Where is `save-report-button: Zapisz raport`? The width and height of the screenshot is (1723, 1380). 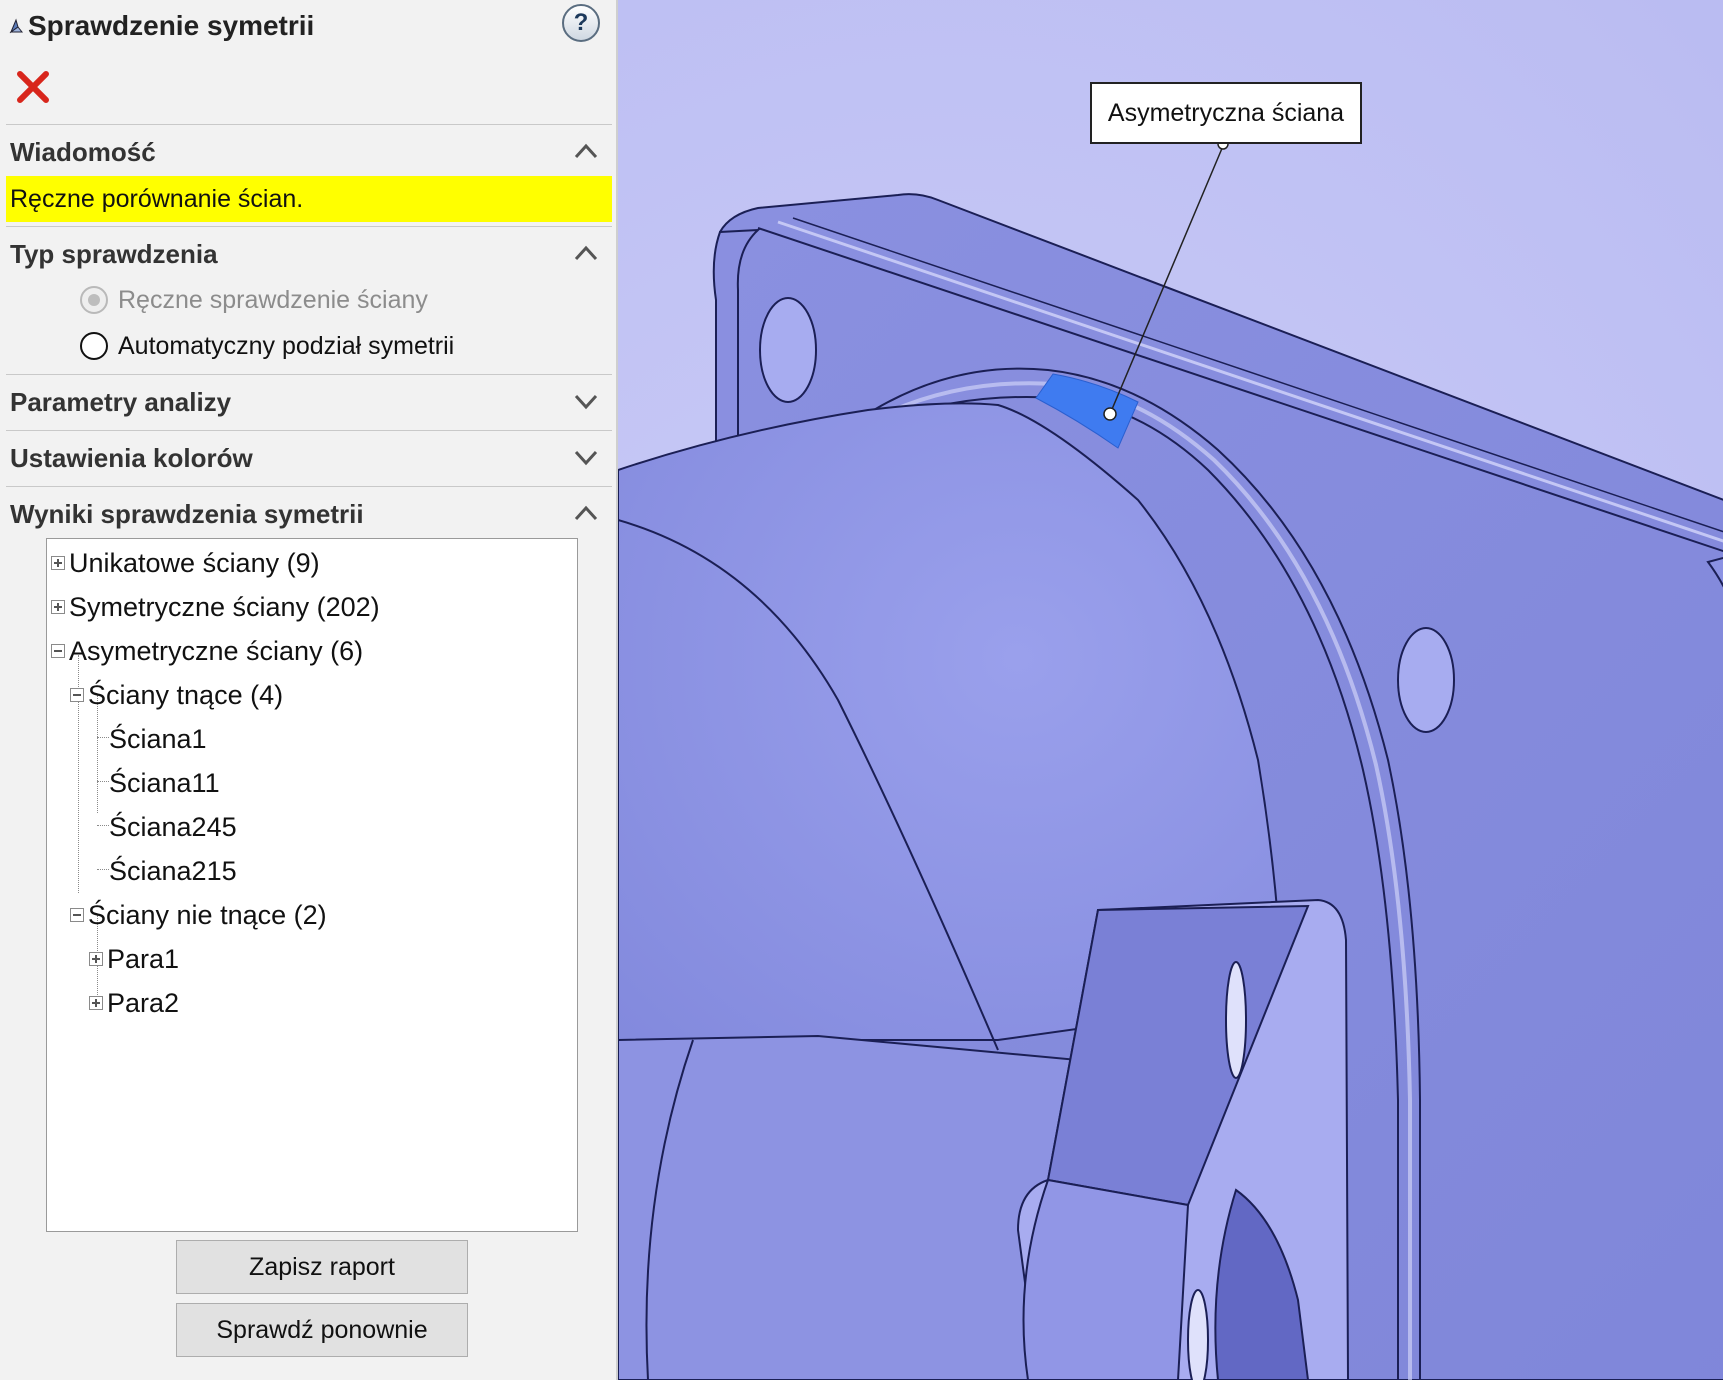 save-report-button: Zapisz raport is located at coordinates (322, 1267).